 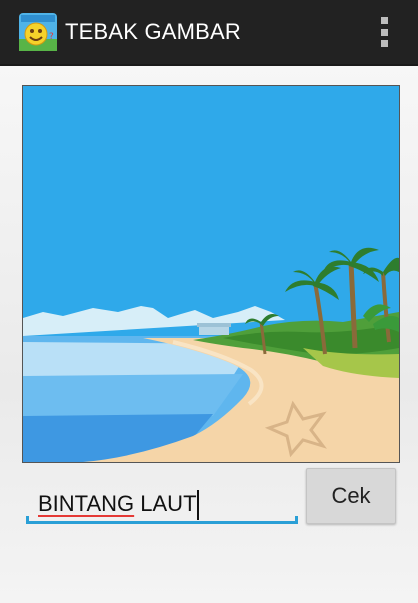 What do you see at coordinates (198, 505) in the screenshot?
I see `text-caret` at bounding box center [198, 505].